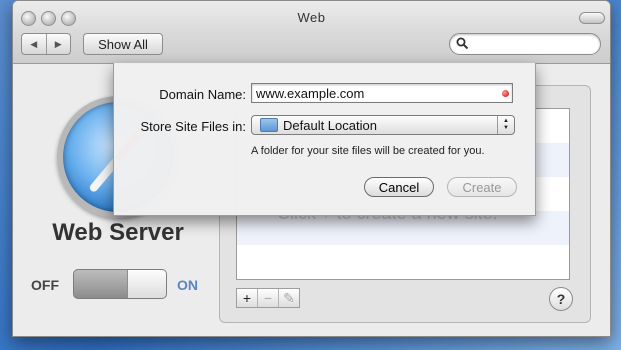 Image resolution: width=621 pixels, height=350 pixels. I want to click on help-button: ?, so click(561, 299).